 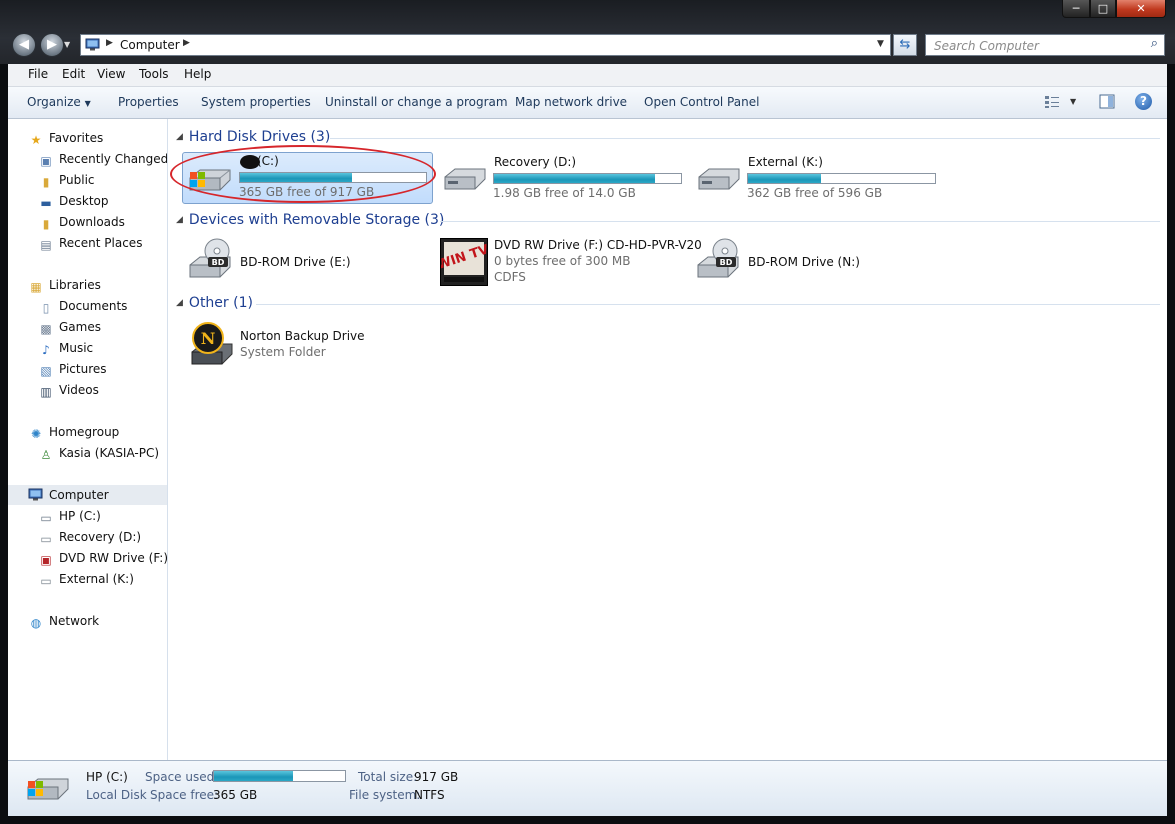 I want to click on menu-file: File, so click(x=38, y=74).